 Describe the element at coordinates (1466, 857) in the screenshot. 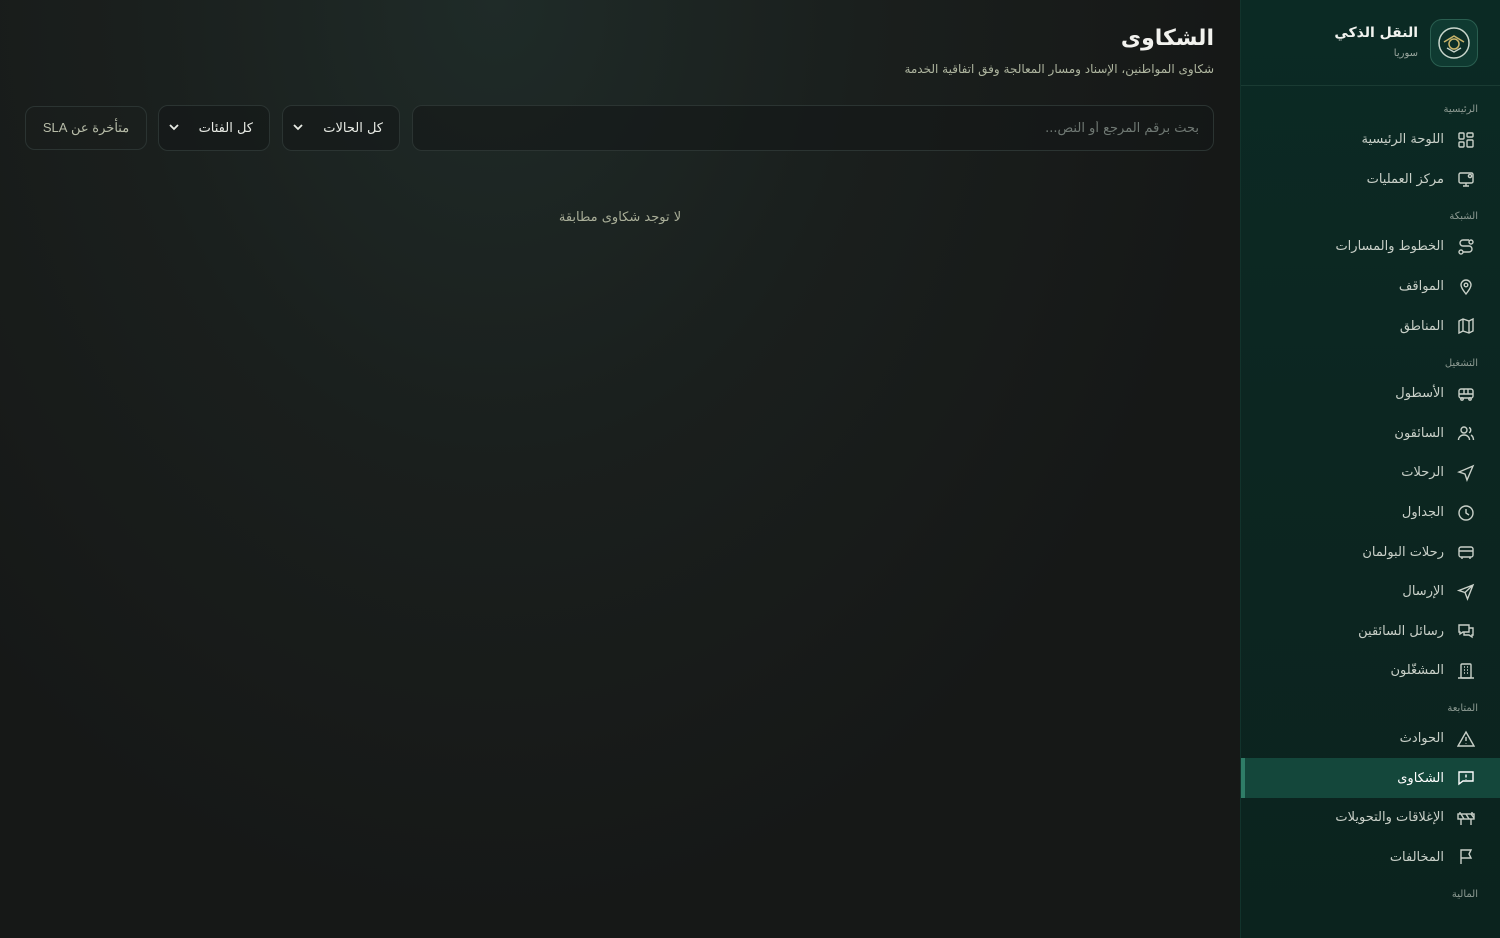

I see `flag-icon` at that location.